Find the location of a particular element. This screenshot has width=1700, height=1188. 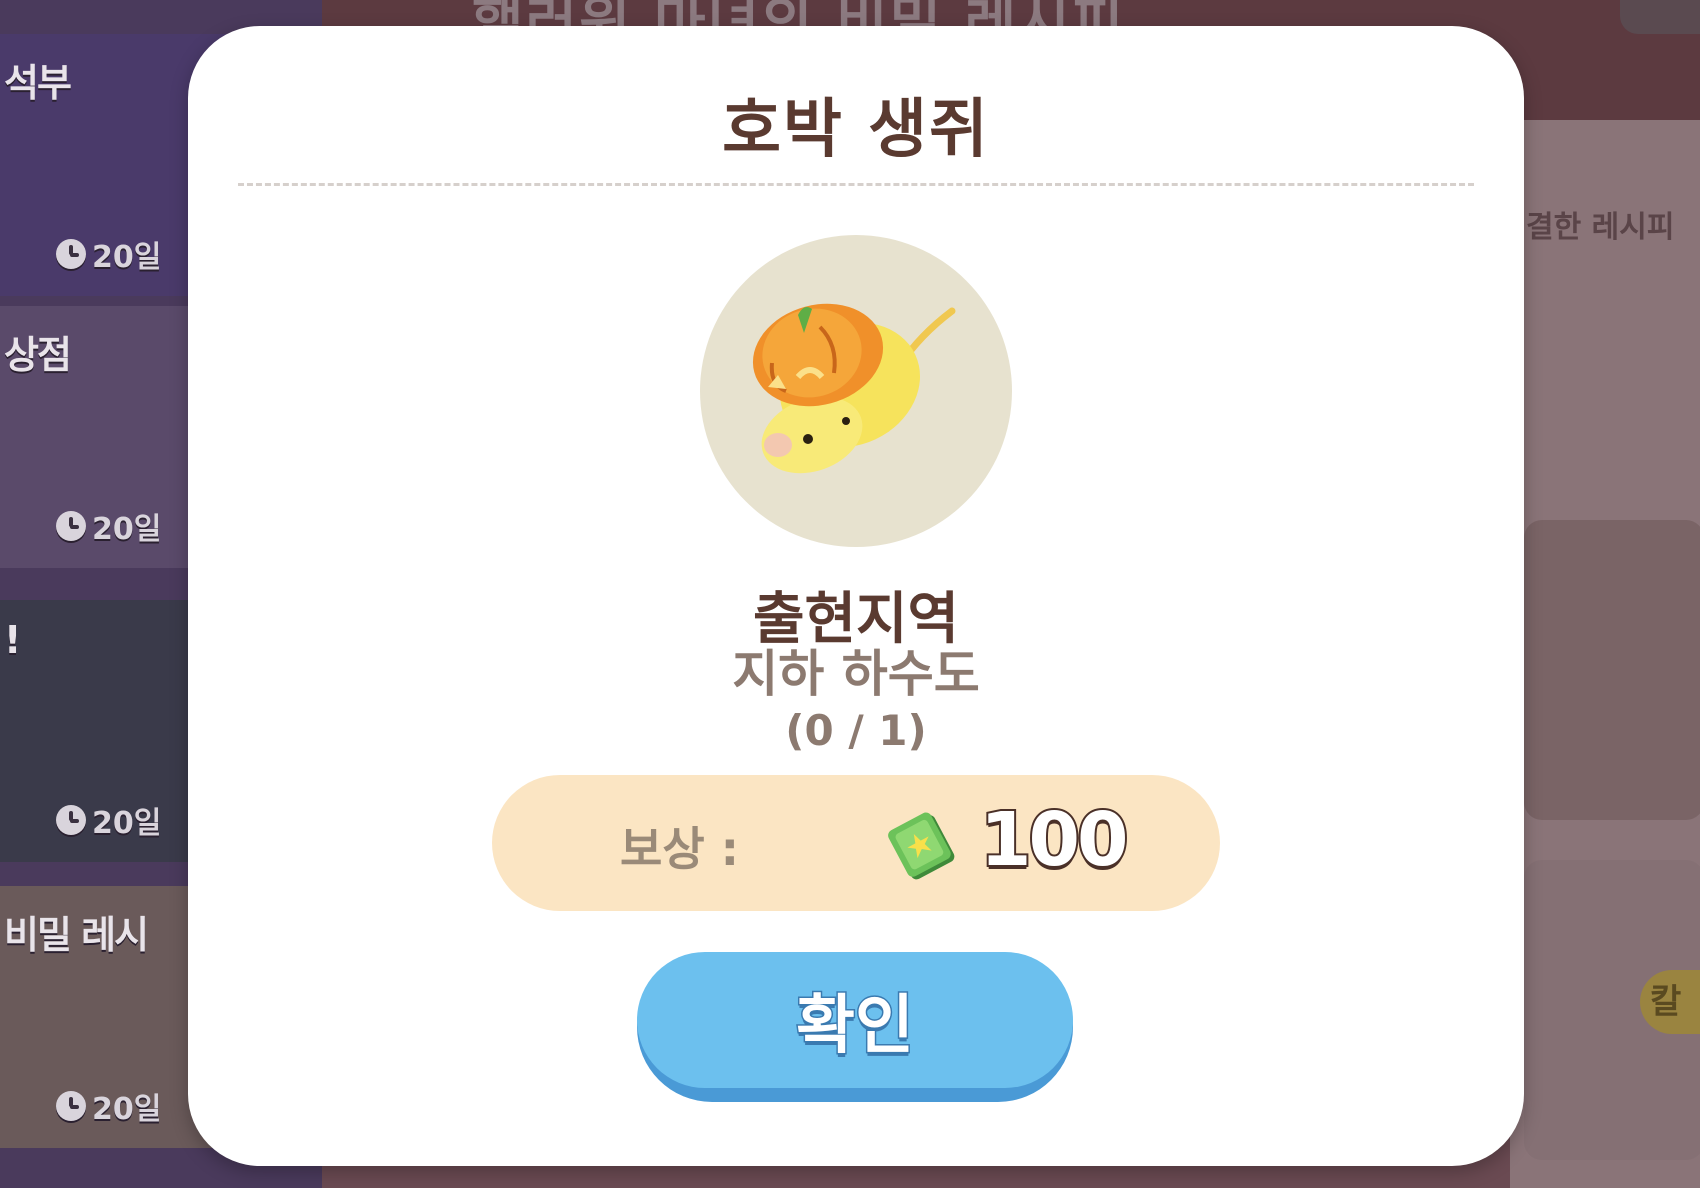

background-recipe-slot is located at coordinates (1612, 670).